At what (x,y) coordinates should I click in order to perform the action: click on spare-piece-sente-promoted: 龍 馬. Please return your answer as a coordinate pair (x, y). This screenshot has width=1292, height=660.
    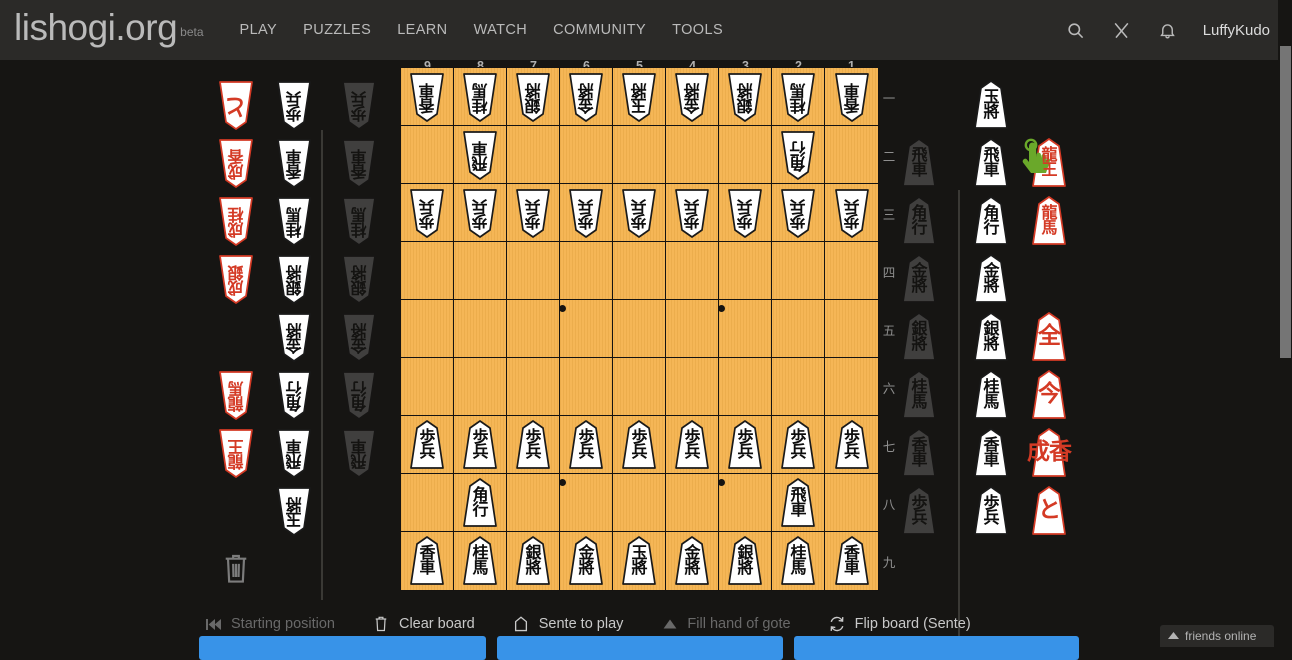
    Looking at the image, I should click on (1049, 221).